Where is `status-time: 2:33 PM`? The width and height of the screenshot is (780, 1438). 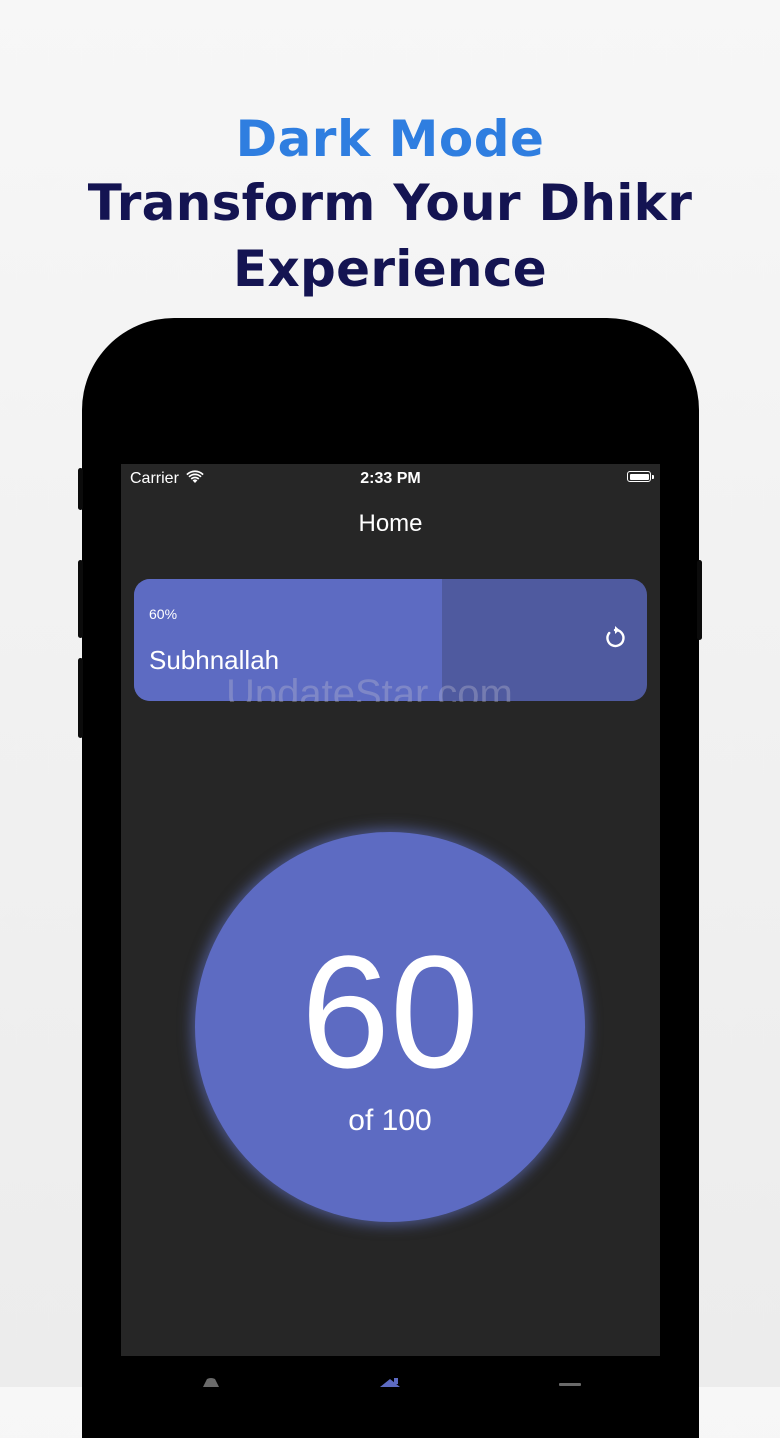 status-time: 2:33 PM is located at coordinates (390, 478).